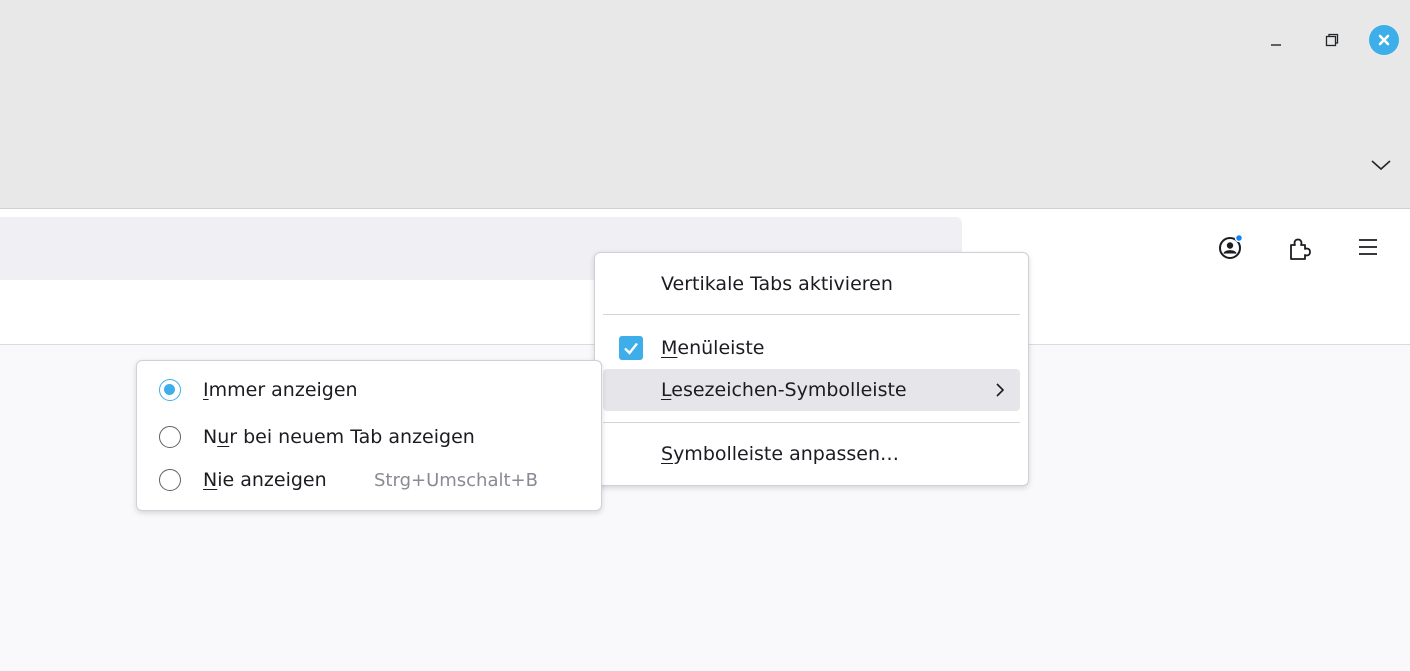 Image resolution: width=1410 pixels, height=671 pixels. I want to click on menuitem-bookmarks-toolbar: Lesezeichen-Symbolleiste, so click(811, 390).